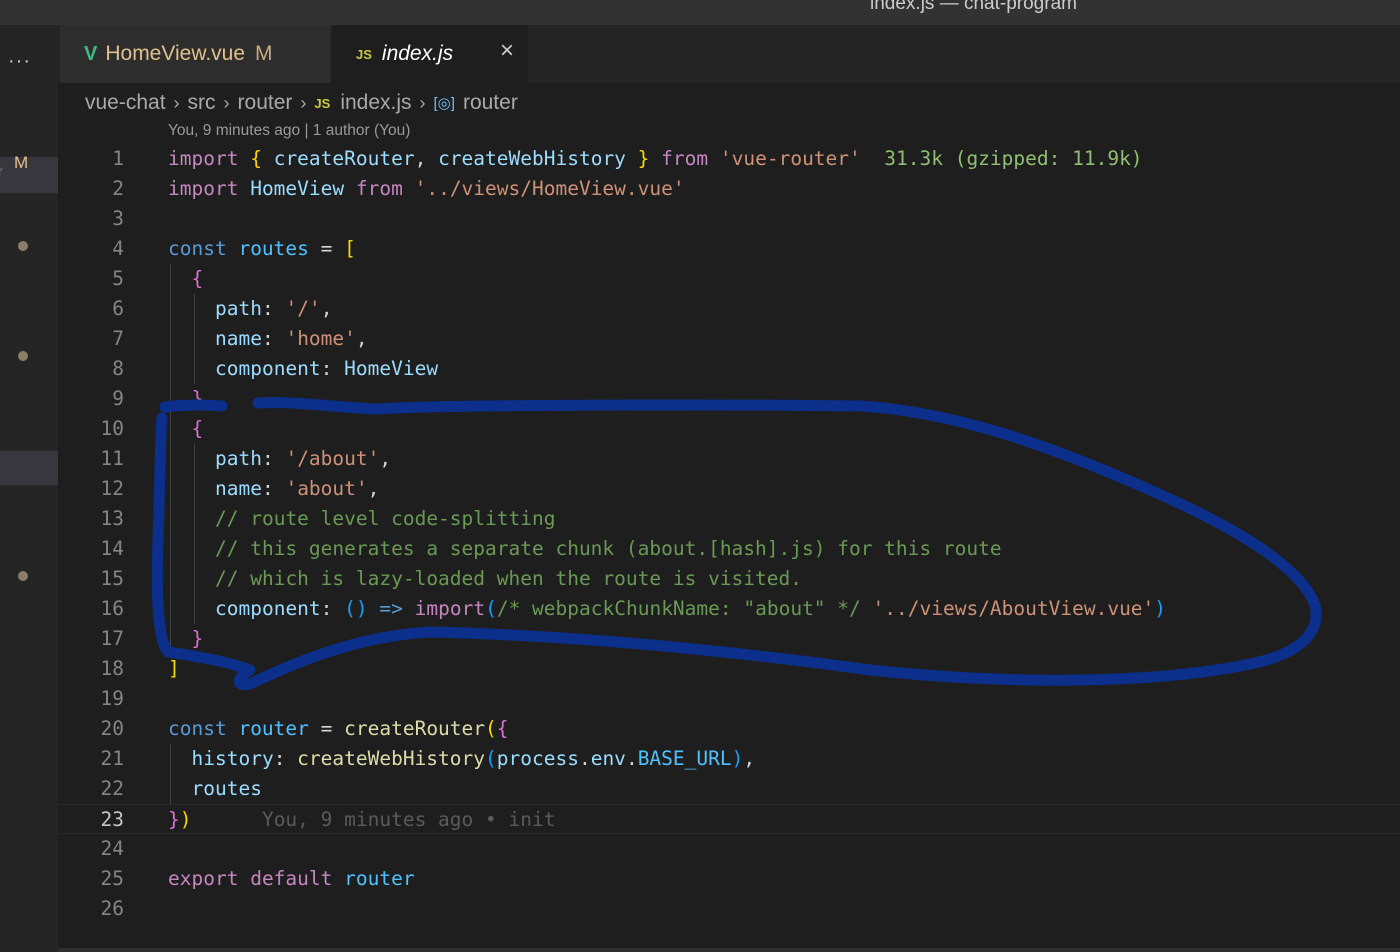 Image resolution: width=1400 pixels, height=952 pixels. Describe the element at coordinates (1013, 608) in the screenshot. I see `code-token: '../views/AboutView.vue'` at that location.